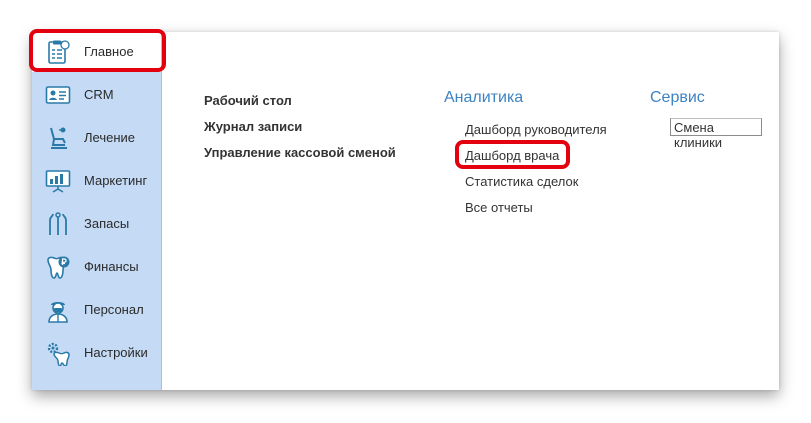  Describe the element at coordinates (58, 312) in the screenshot. I see `doctor-icon` at that location.